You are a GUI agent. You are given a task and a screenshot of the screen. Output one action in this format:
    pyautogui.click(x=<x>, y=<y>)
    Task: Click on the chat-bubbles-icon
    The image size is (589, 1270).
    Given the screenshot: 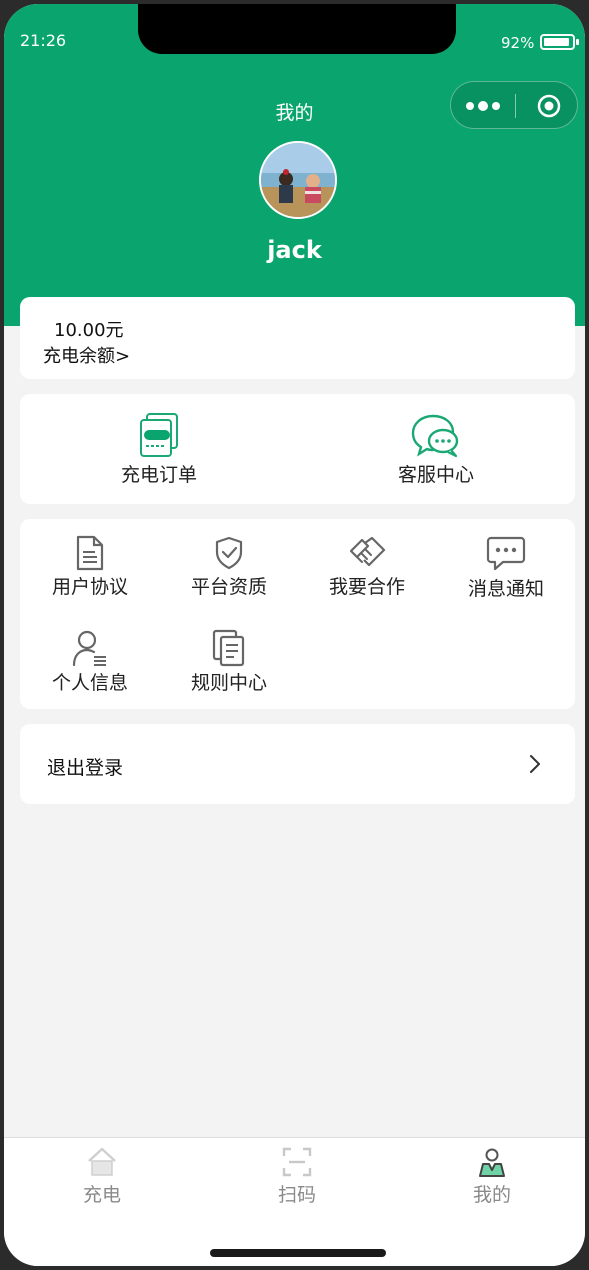 What is the action you would take?
    pyautogui.click(x=435, y=436)
    